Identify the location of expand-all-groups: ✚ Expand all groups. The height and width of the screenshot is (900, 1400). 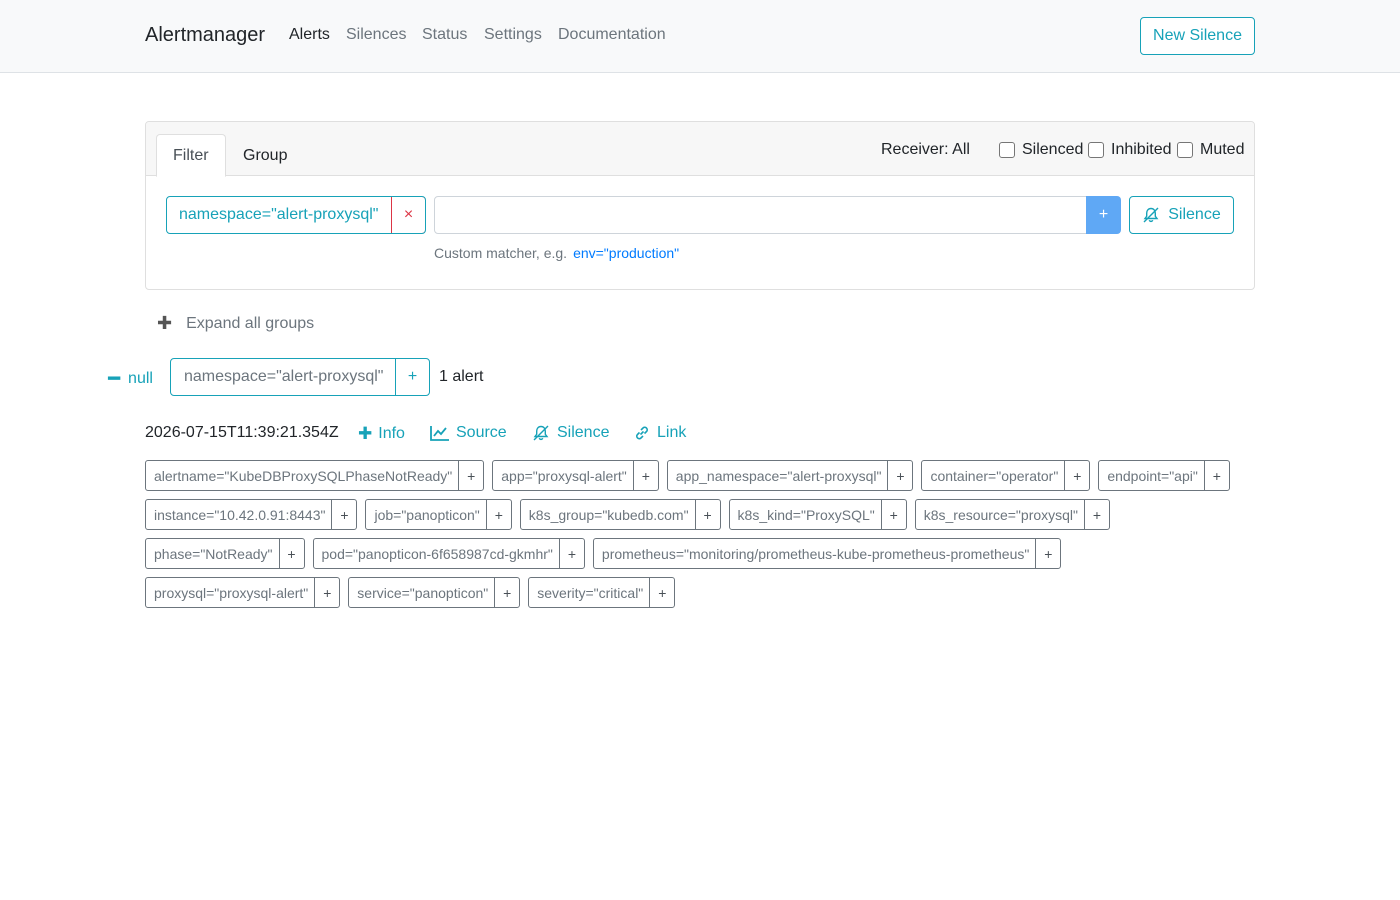
(235, 323).